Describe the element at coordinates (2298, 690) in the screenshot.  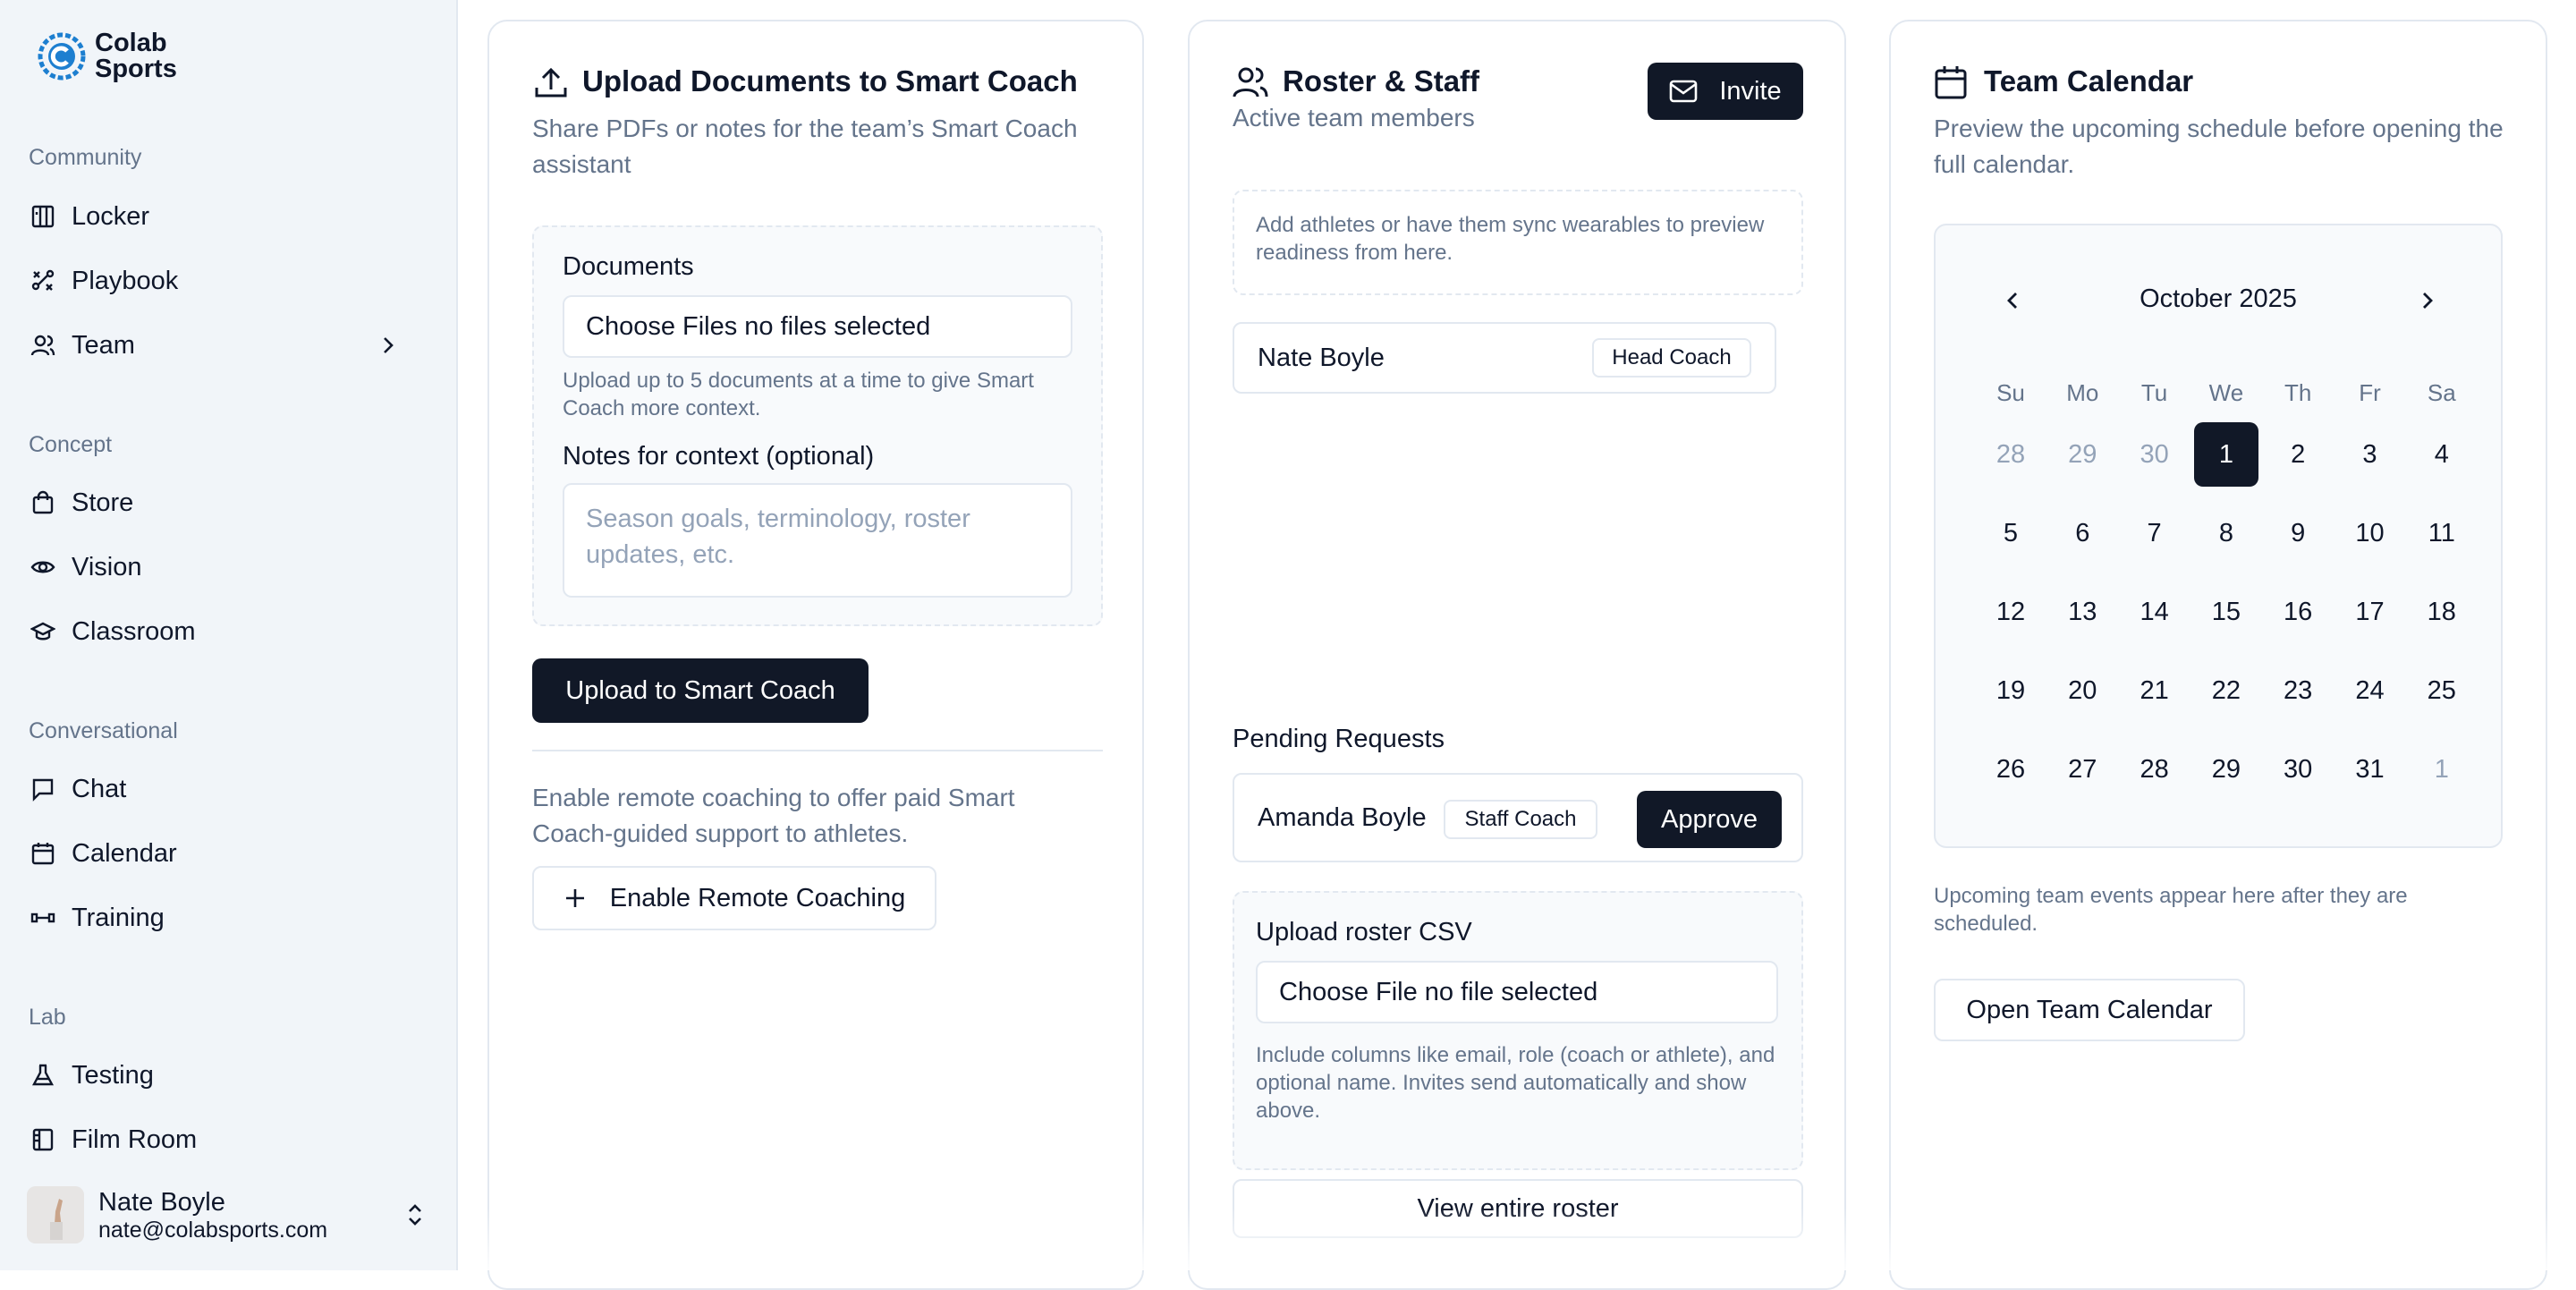
I see `calendar-day: 23` at that location.